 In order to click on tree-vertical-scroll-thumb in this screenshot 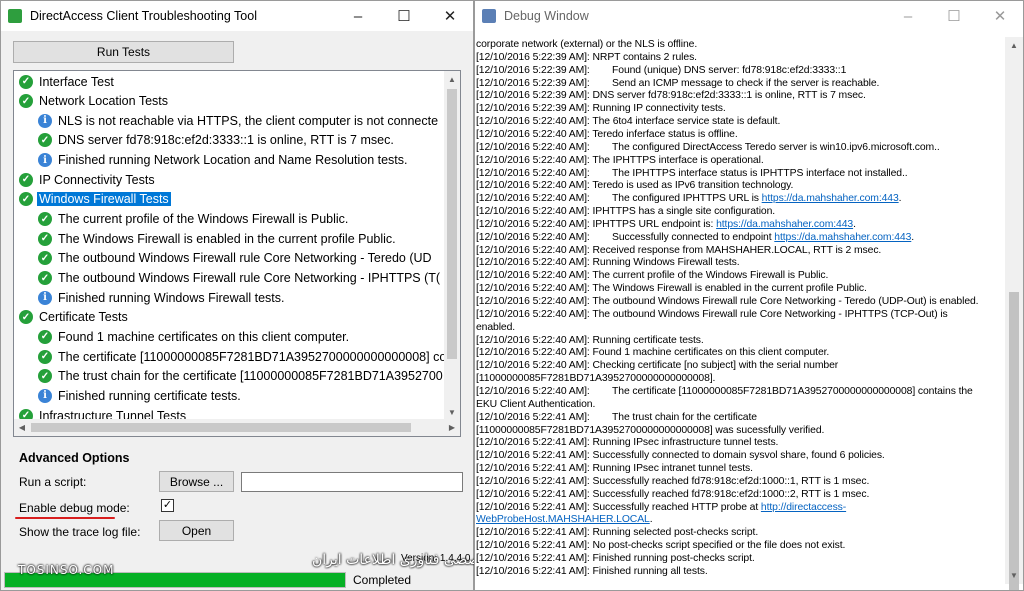, I will do `click(452, 224)`.